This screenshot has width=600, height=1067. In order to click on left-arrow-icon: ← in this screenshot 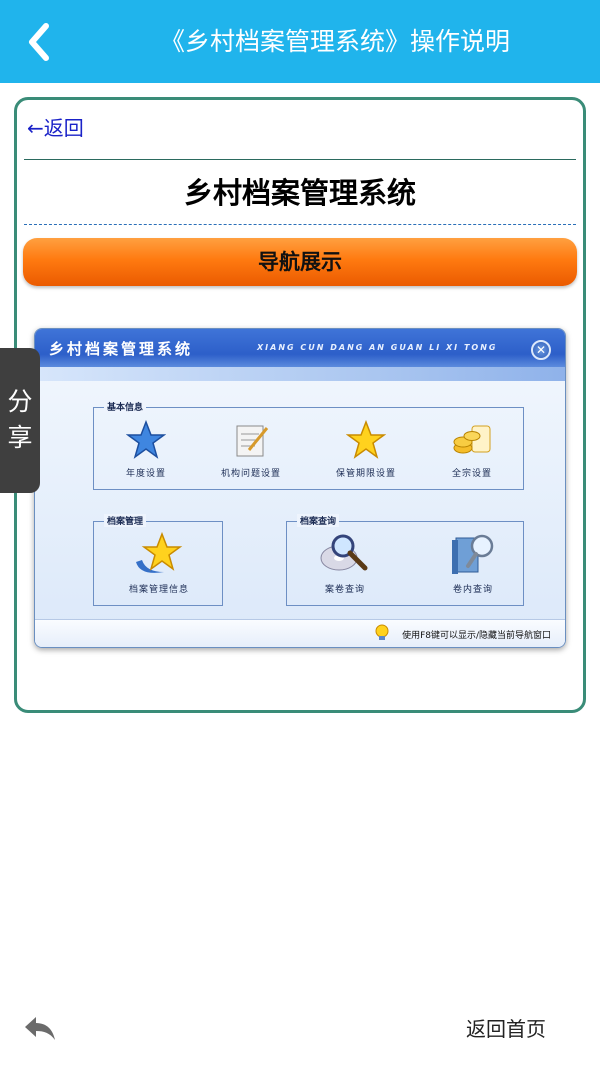, I will do `click(35, 128)`.